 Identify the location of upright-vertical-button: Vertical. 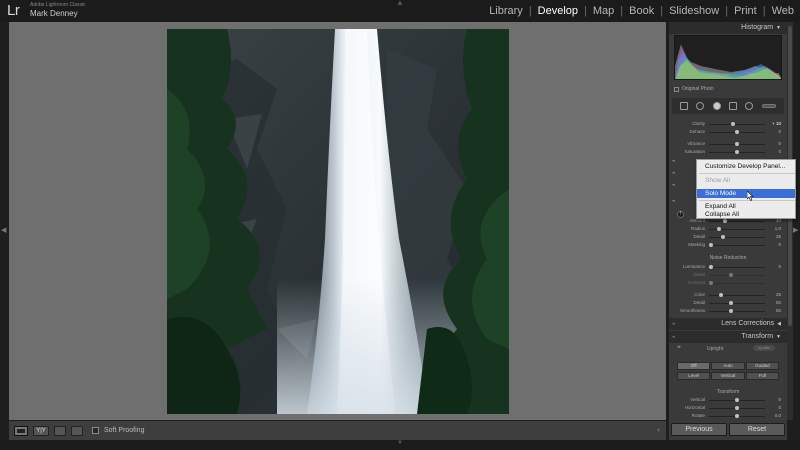
(728, 376).